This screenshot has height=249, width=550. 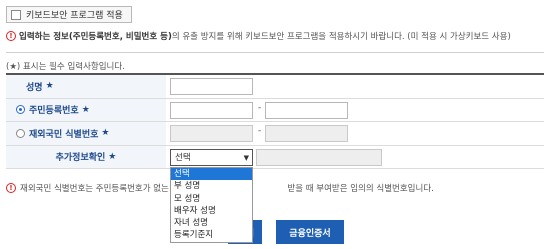 What do you see at coordinates (211, 235) in the screenshot?
I see `dropdown-option: 등록기준지` at bounding box center [211, 235].